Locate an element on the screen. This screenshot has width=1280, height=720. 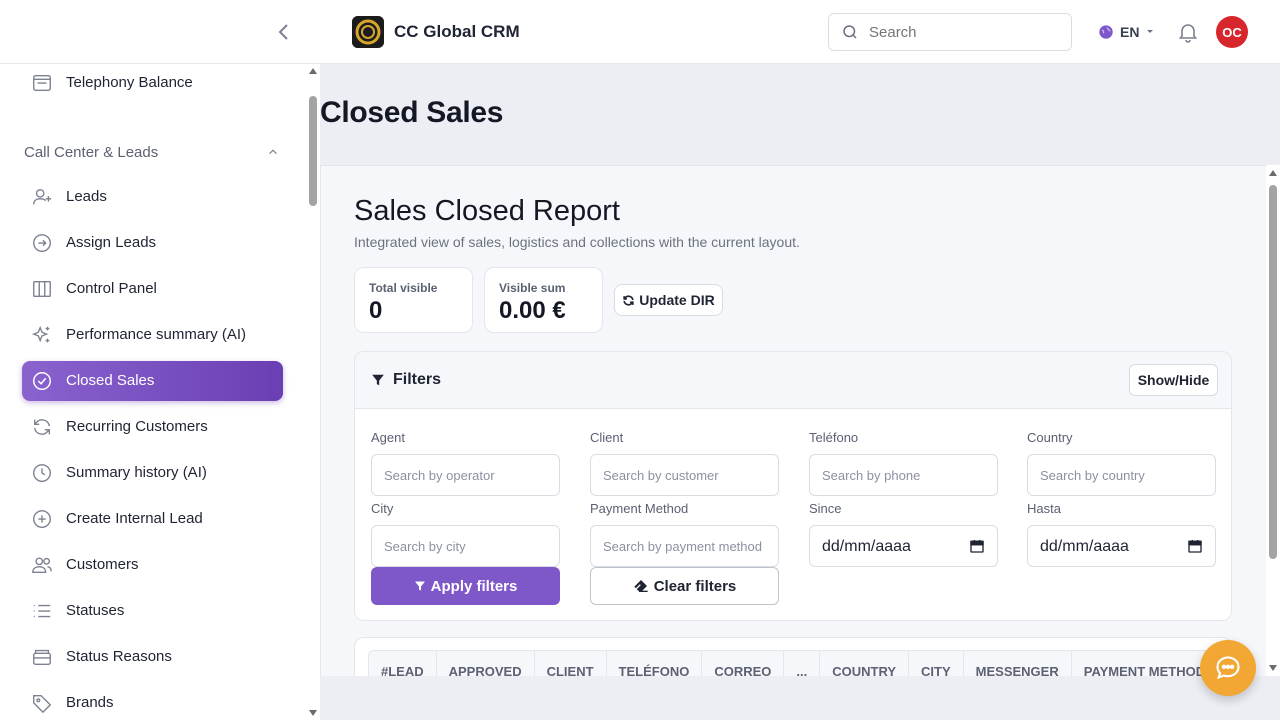
agent-label: Agent is located at coordinates (388, 437).